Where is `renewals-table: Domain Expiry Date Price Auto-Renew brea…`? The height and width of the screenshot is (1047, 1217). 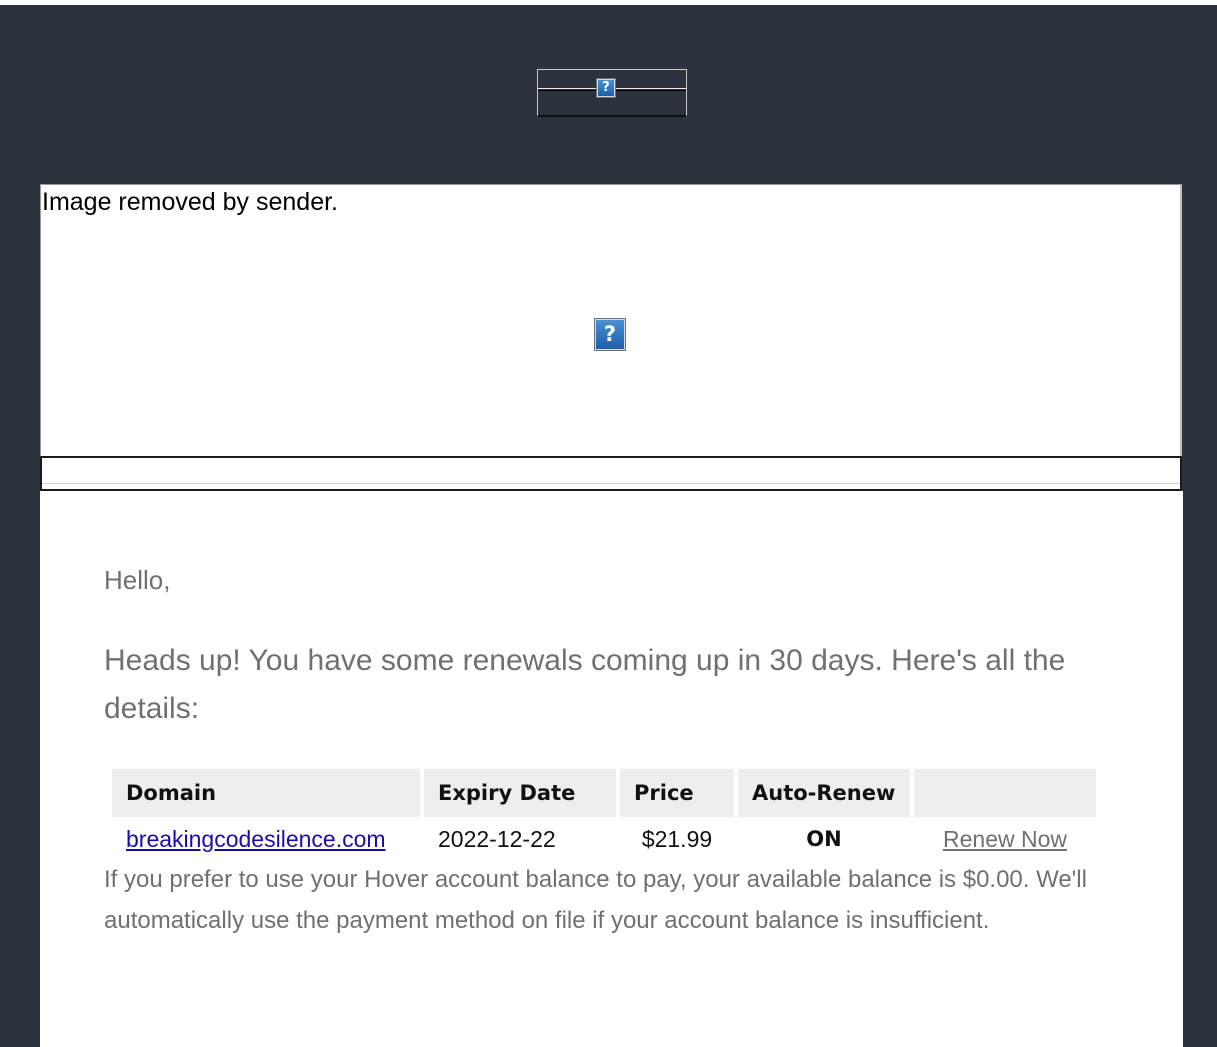 renewals-table: Domain Expiry Date Price Auto-Renew brea… is located at coordinates (604, 815).